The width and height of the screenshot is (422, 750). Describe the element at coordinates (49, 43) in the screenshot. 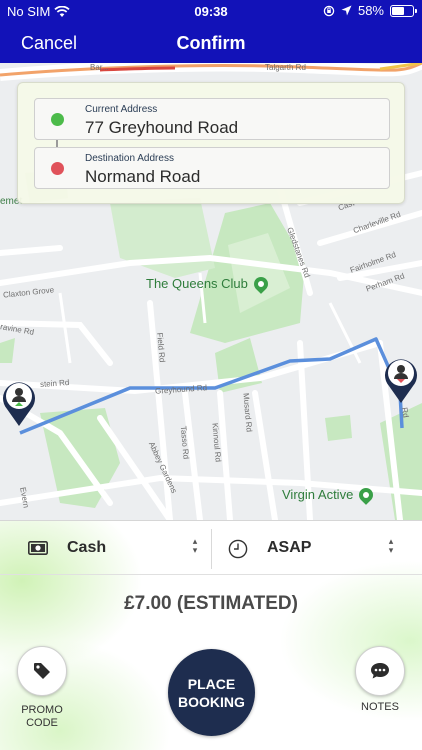

I see `cancel-button: Cancel` at that location.